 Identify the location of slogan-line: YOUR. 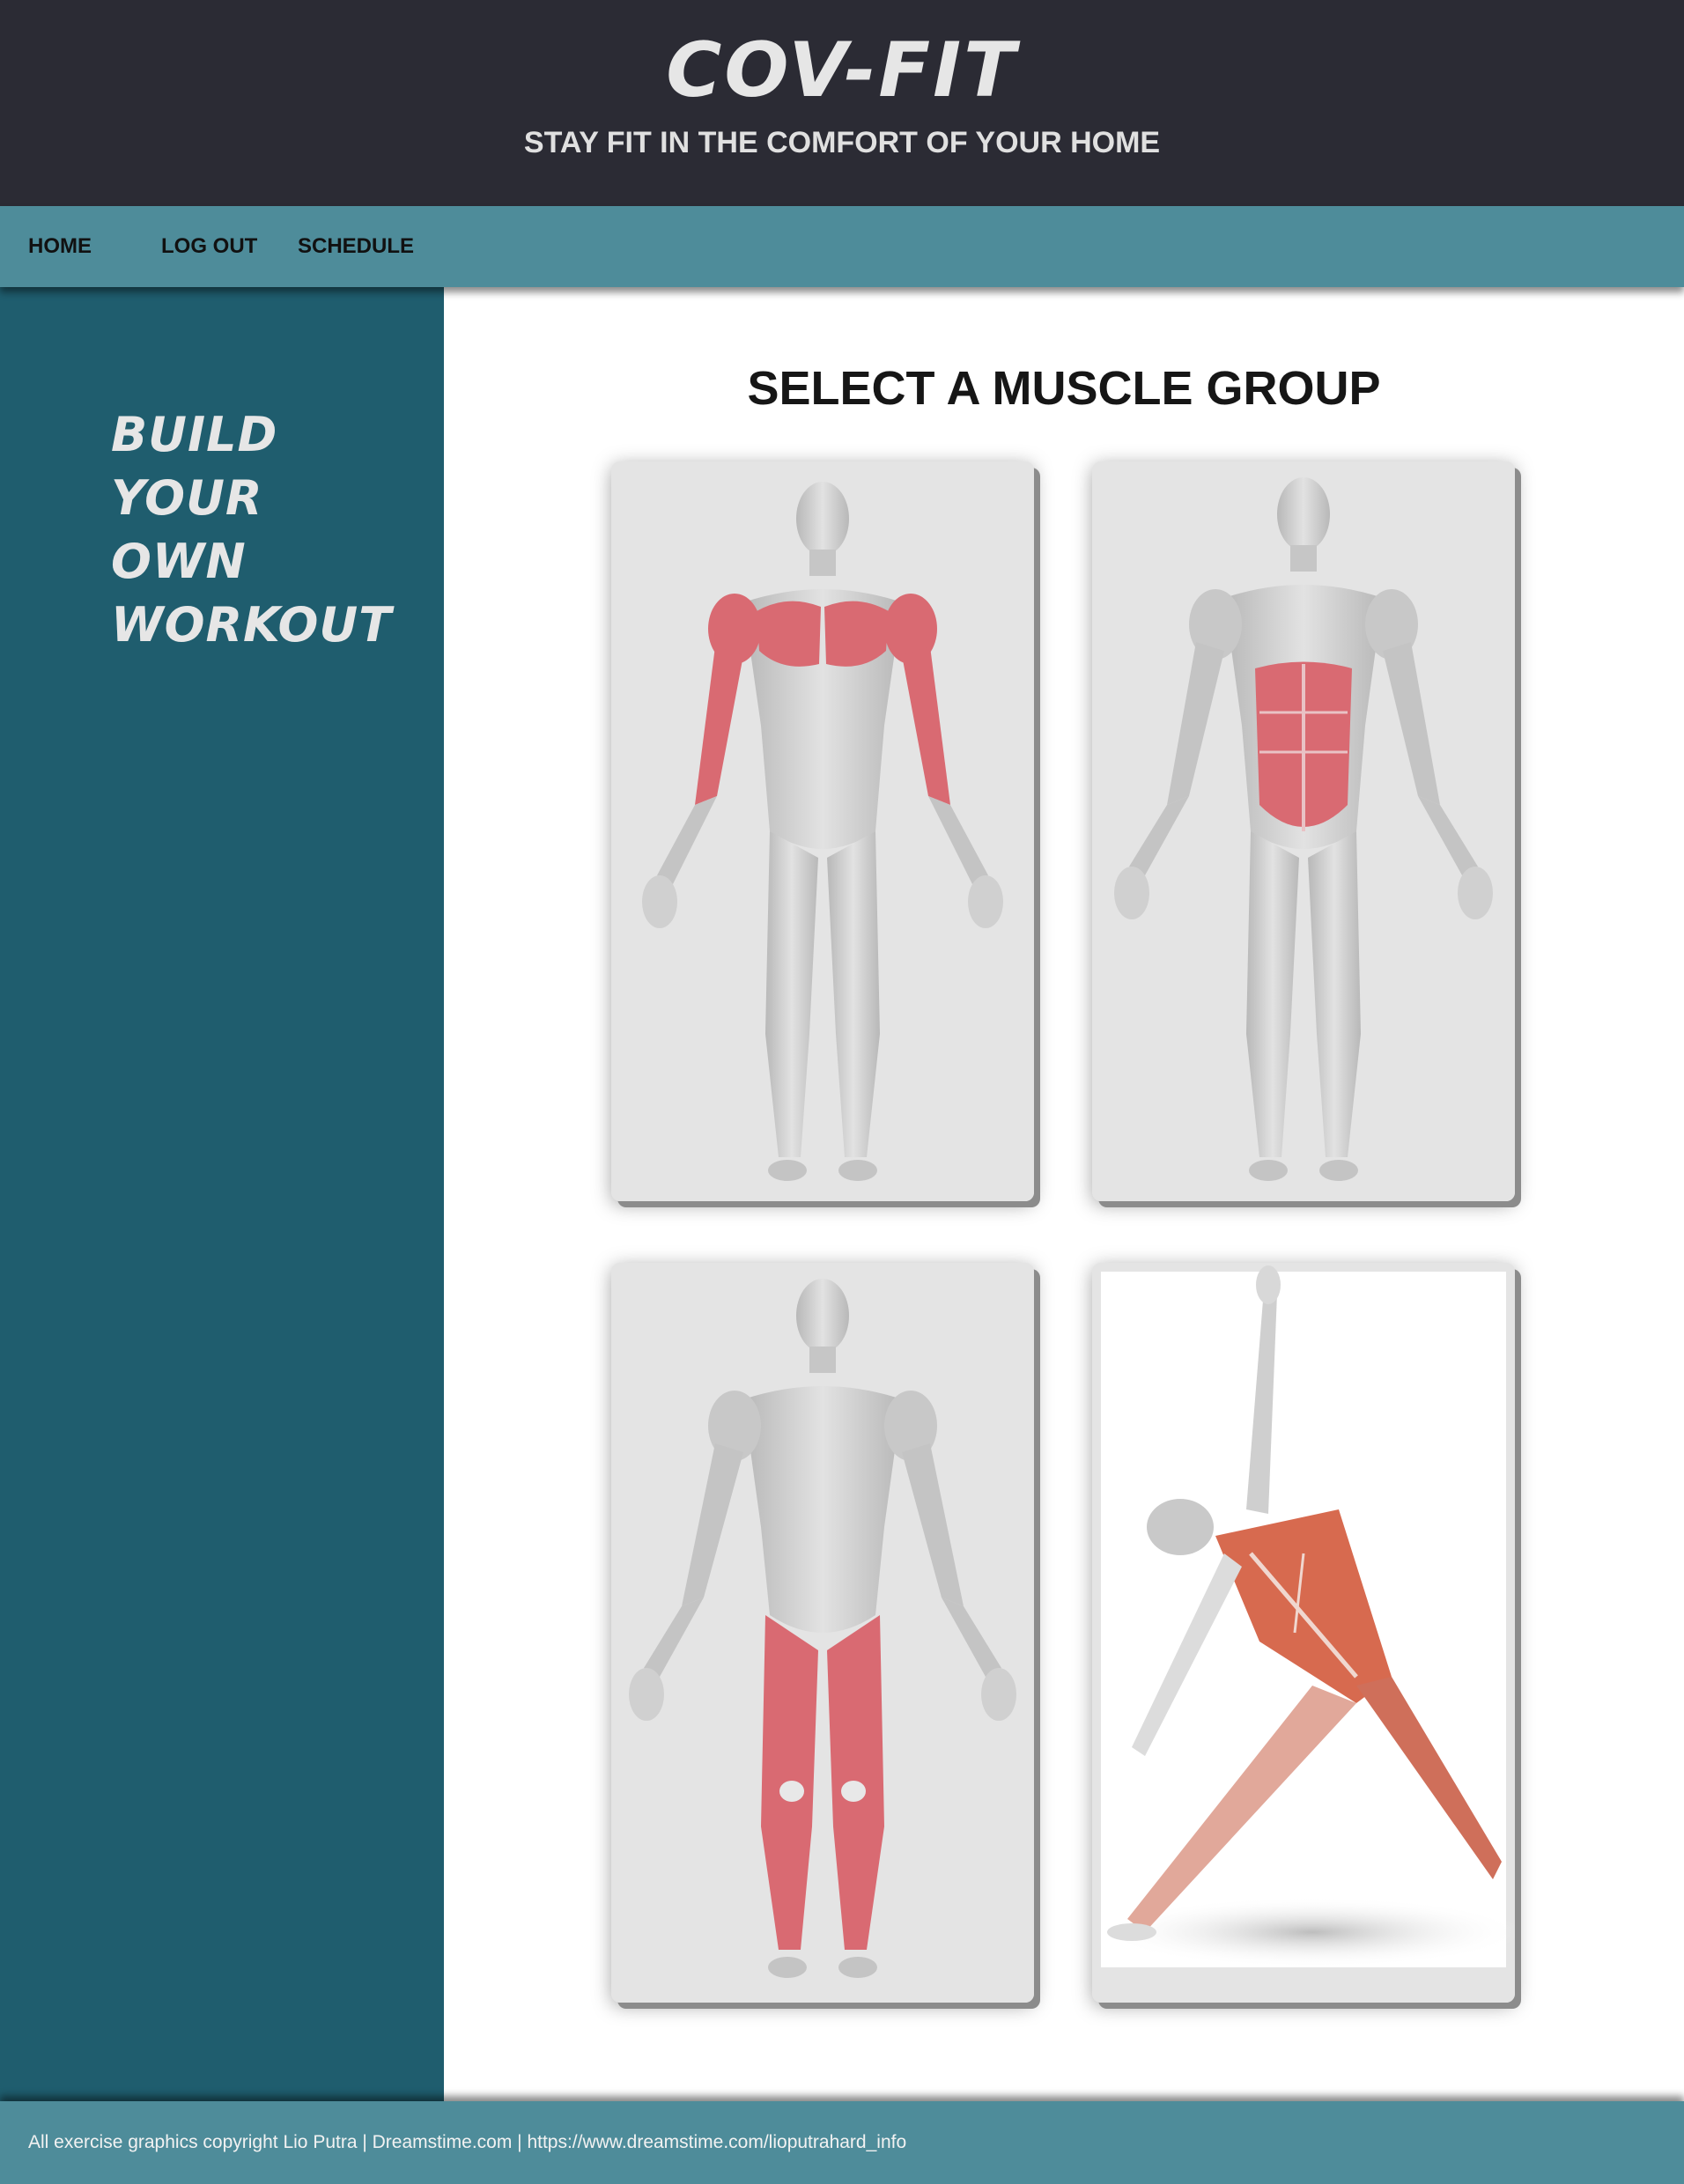
(187, 498).